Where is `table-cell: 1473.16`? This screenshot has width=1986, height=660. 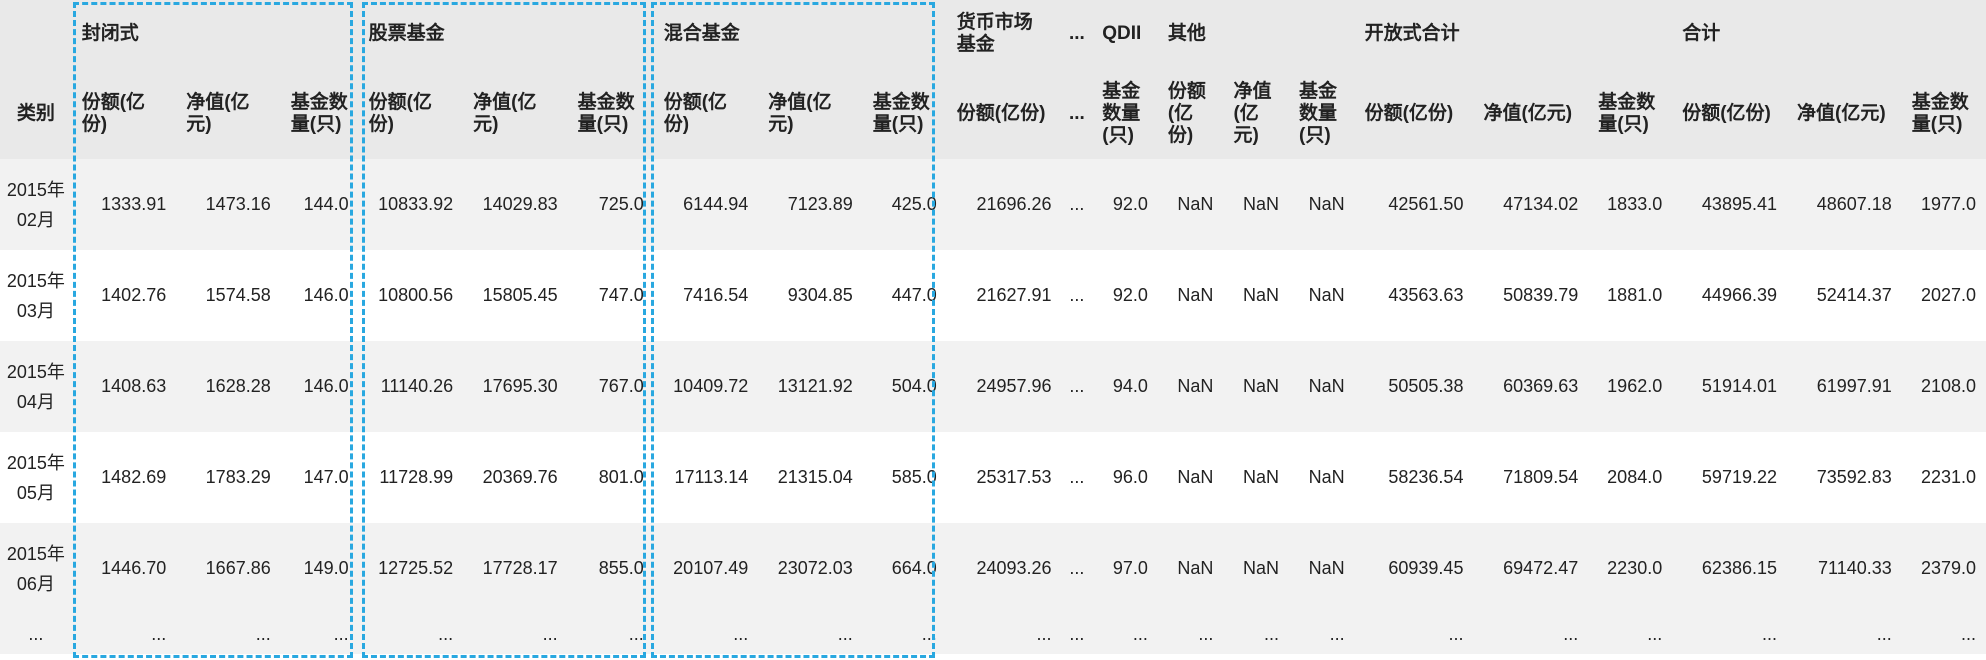
table-cell: 1473.16 is located at coordinates (238, 204).